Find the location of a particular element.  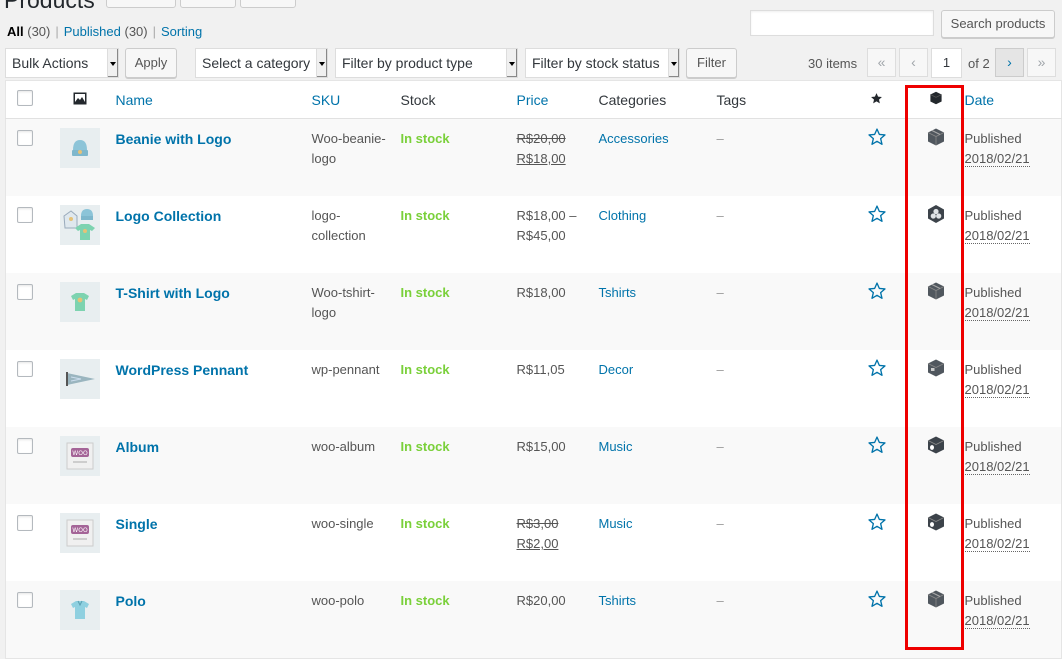

chevron-down-icon is located at coordinates (112, 63).